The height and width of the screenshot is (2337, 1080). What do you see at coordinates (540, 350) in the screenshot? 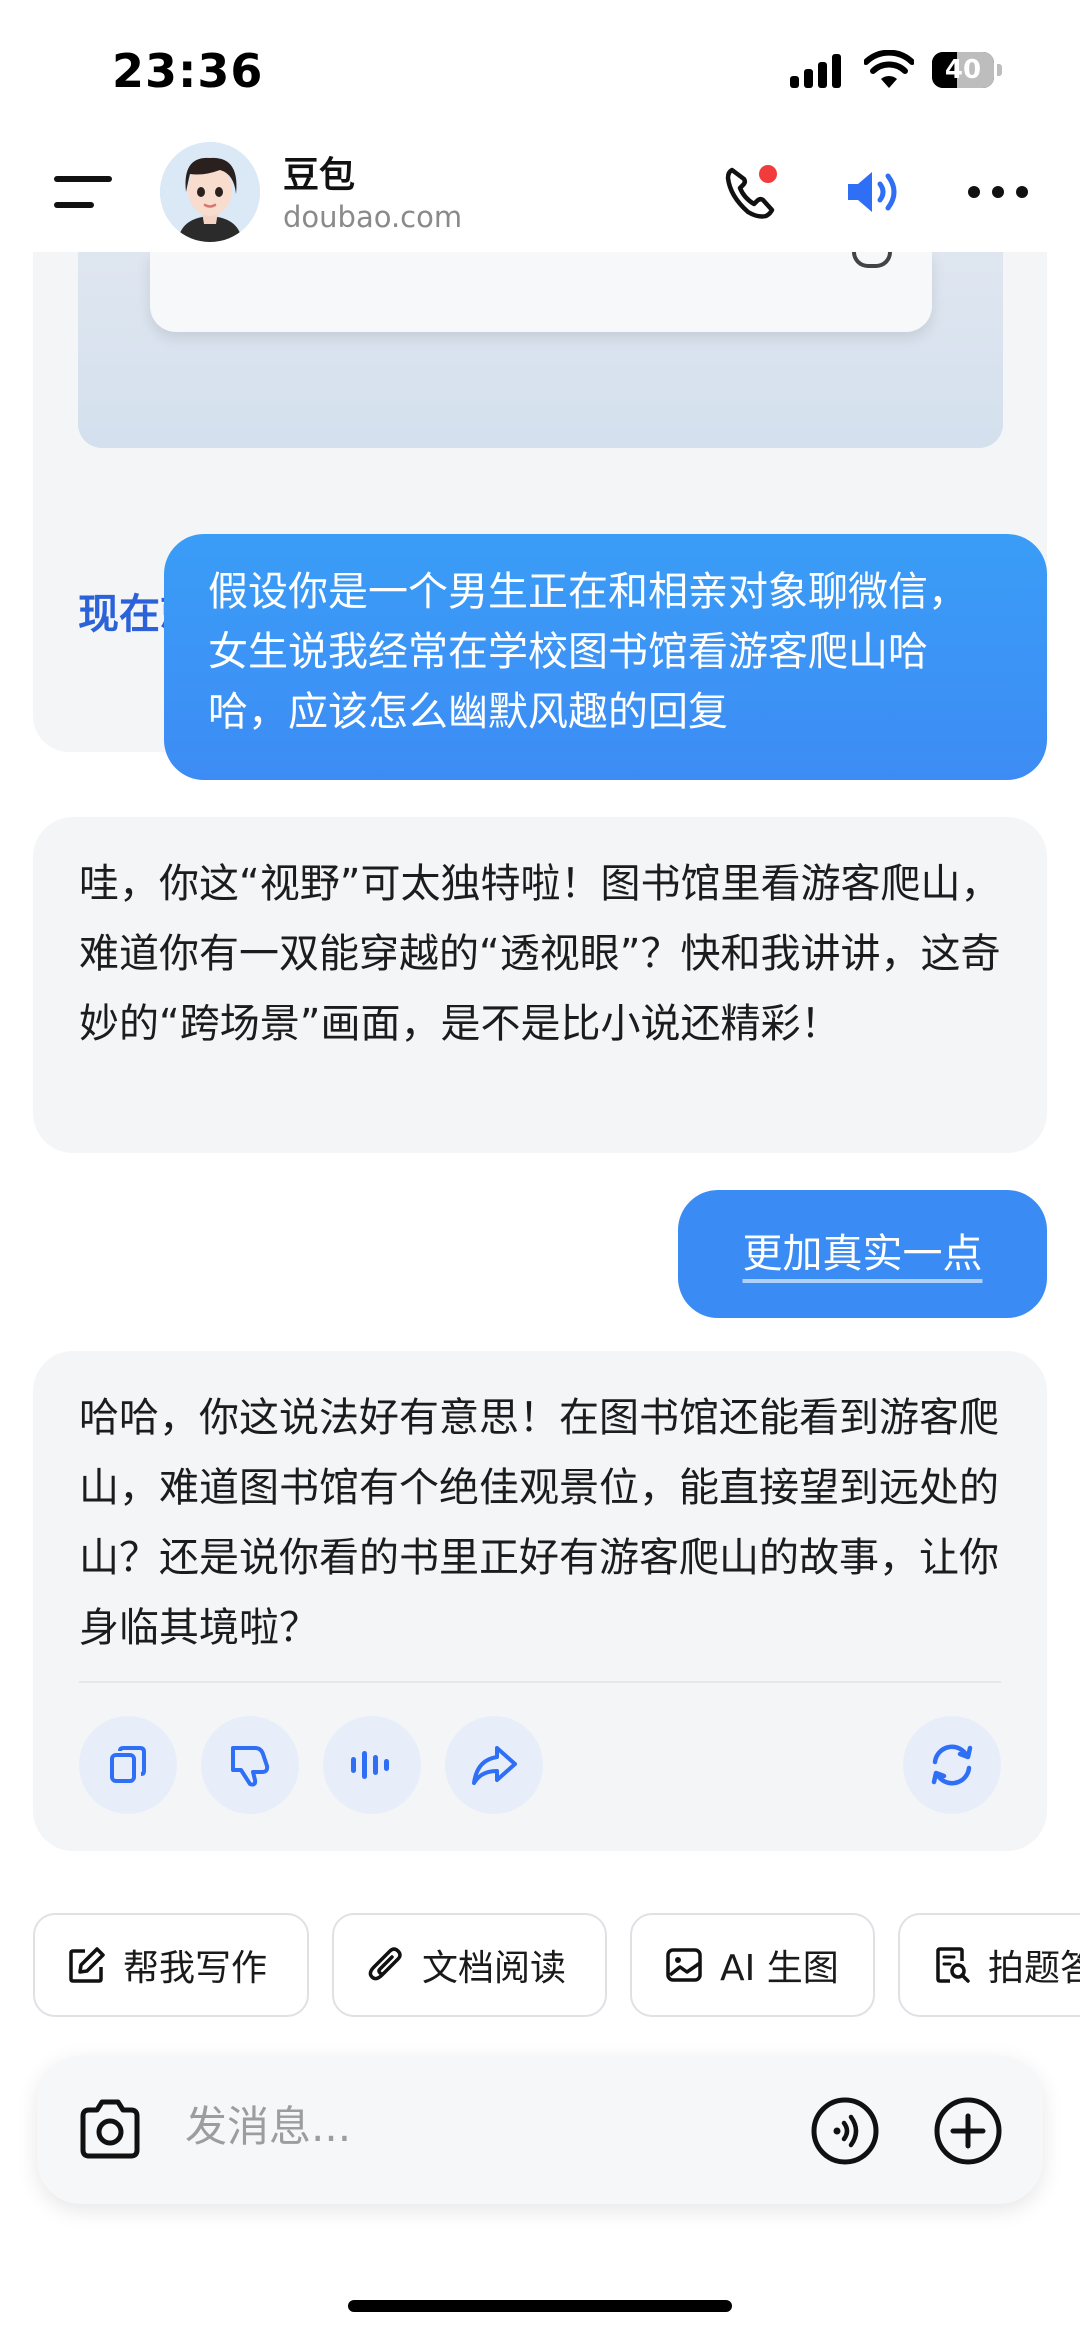
I see `feature-preview-image` at bounding box center [540, 350].